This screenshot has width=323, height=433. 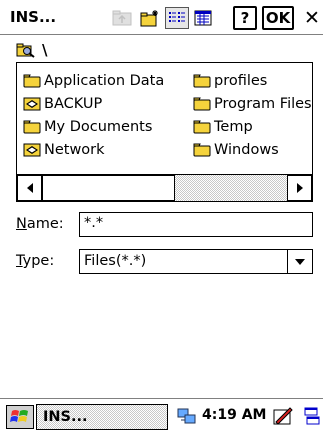 I want to click on file-label: BACKUP, so click(x=73, y=103).